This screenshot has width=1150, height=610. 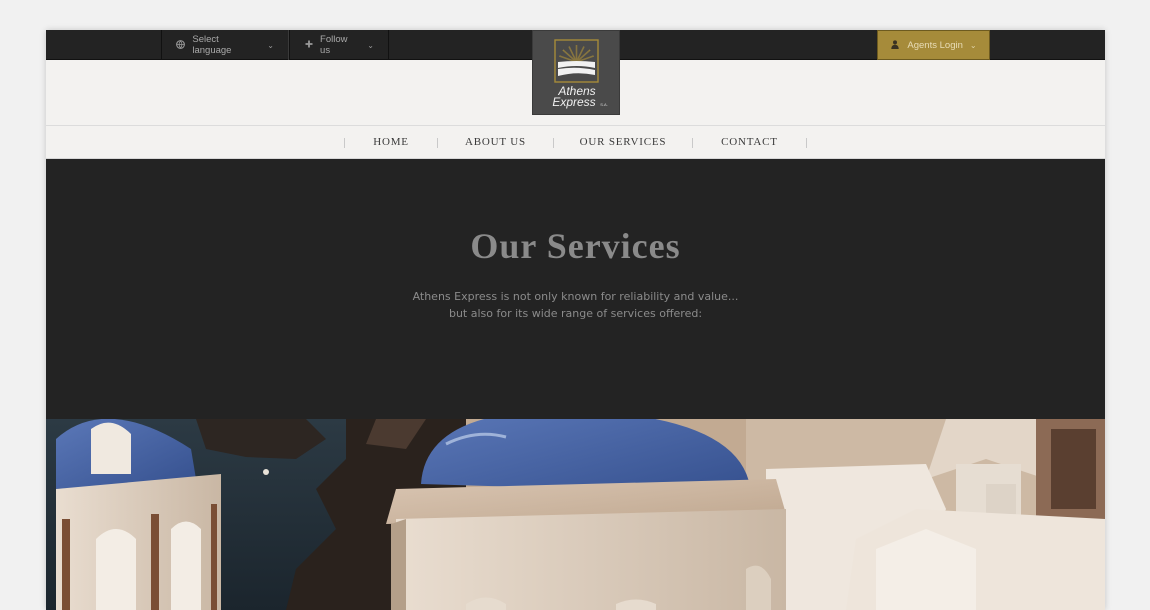 I want to click on follow-us-dropdown: Follow us ⌄, so click(x=339, y=45).